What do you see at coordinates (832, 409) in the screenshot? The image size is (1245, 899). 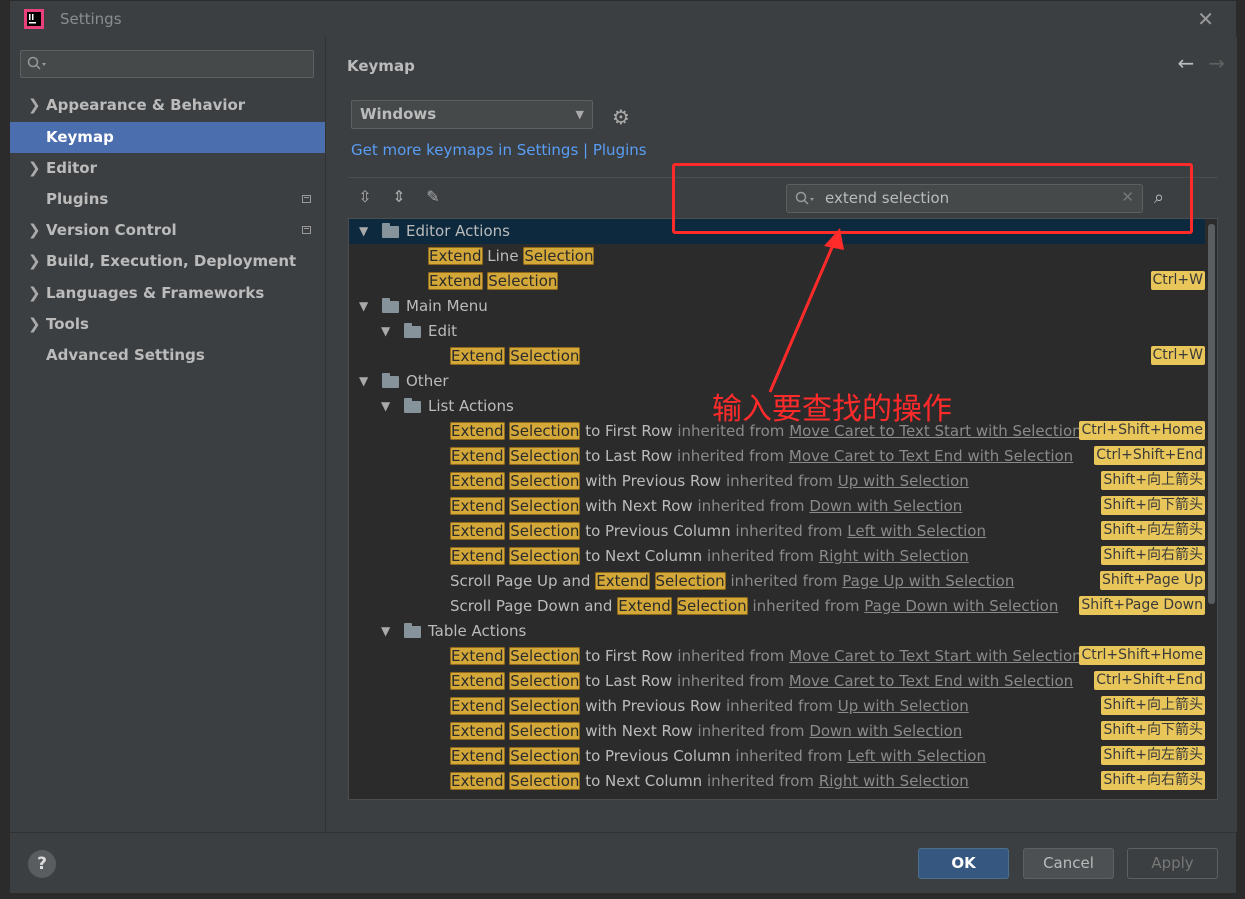 I see `annotation-text: 输入要查找的操作` at bounding box center [832, 409].